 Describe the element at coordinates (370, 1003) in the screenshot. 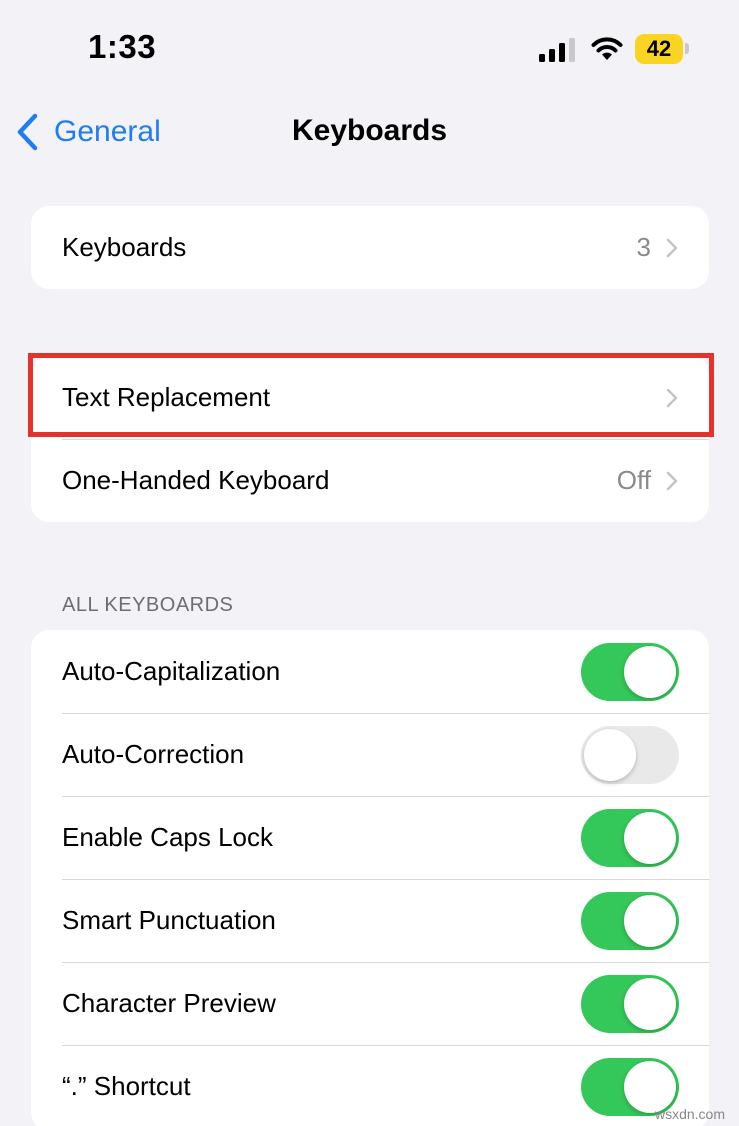

I see `toggle-row-character-preview: Character Preview` at that location.